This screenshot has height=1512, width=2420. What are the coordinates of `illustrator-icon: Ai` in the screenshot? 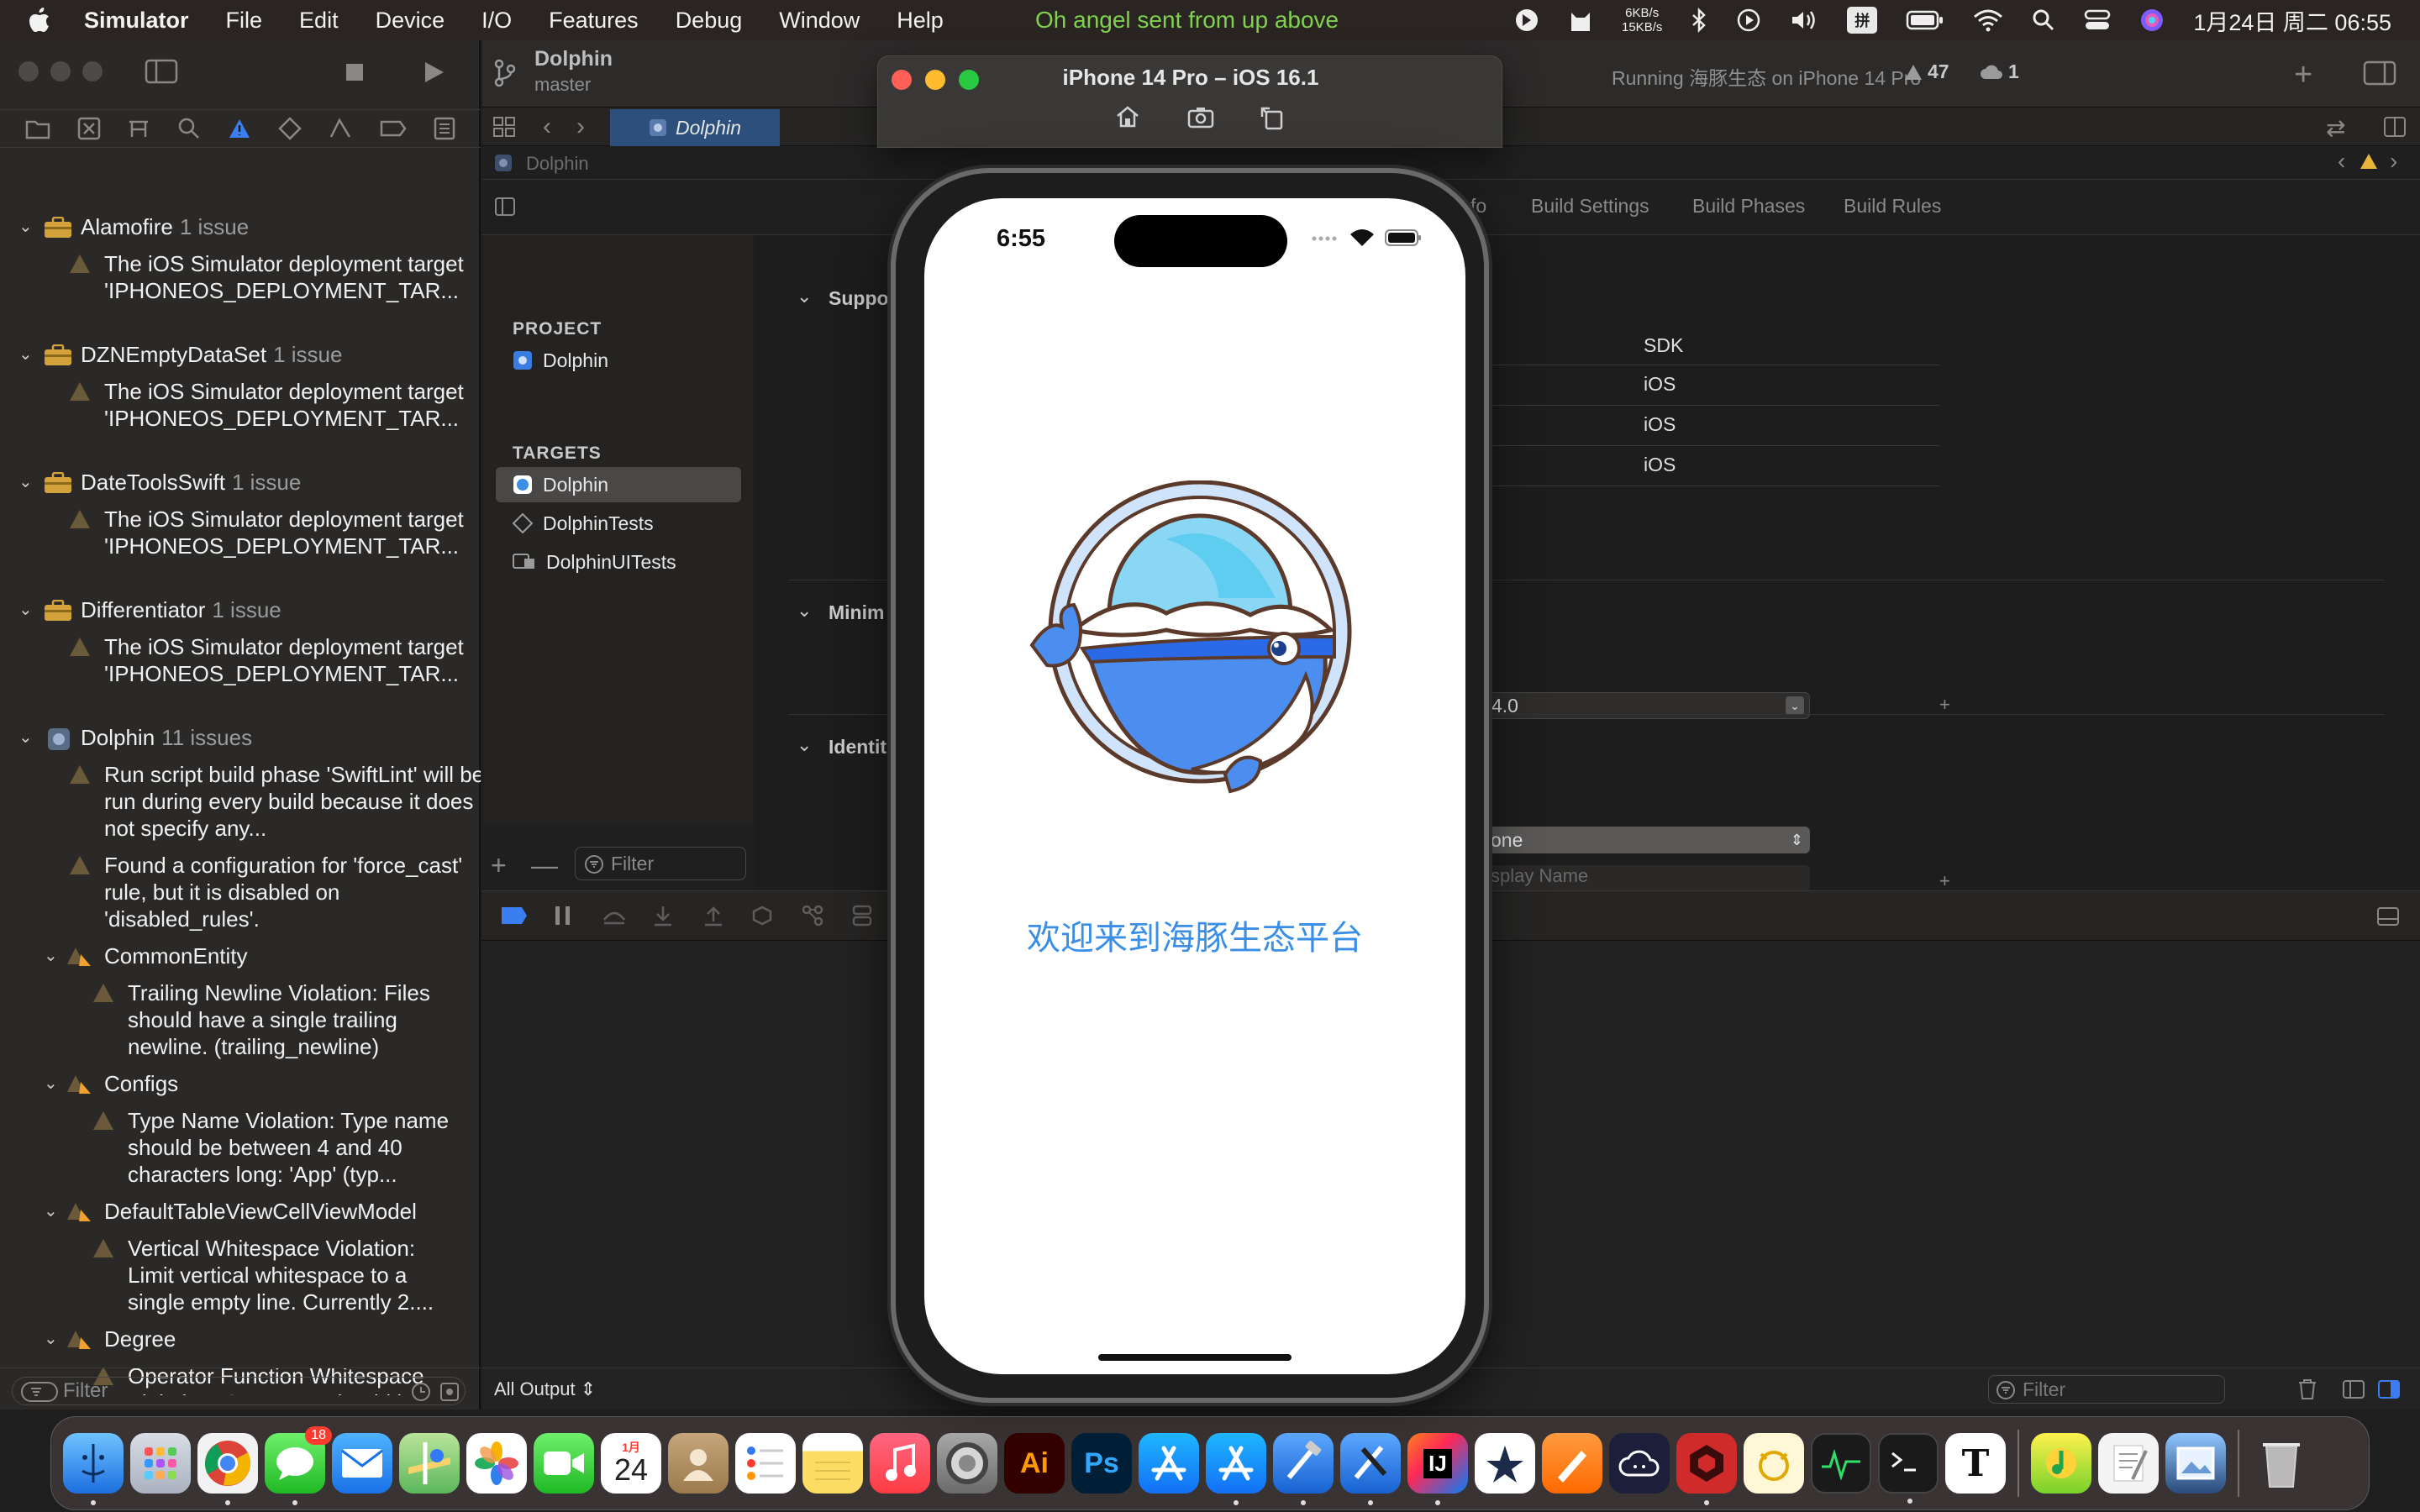 It's located at (1034, 1463).